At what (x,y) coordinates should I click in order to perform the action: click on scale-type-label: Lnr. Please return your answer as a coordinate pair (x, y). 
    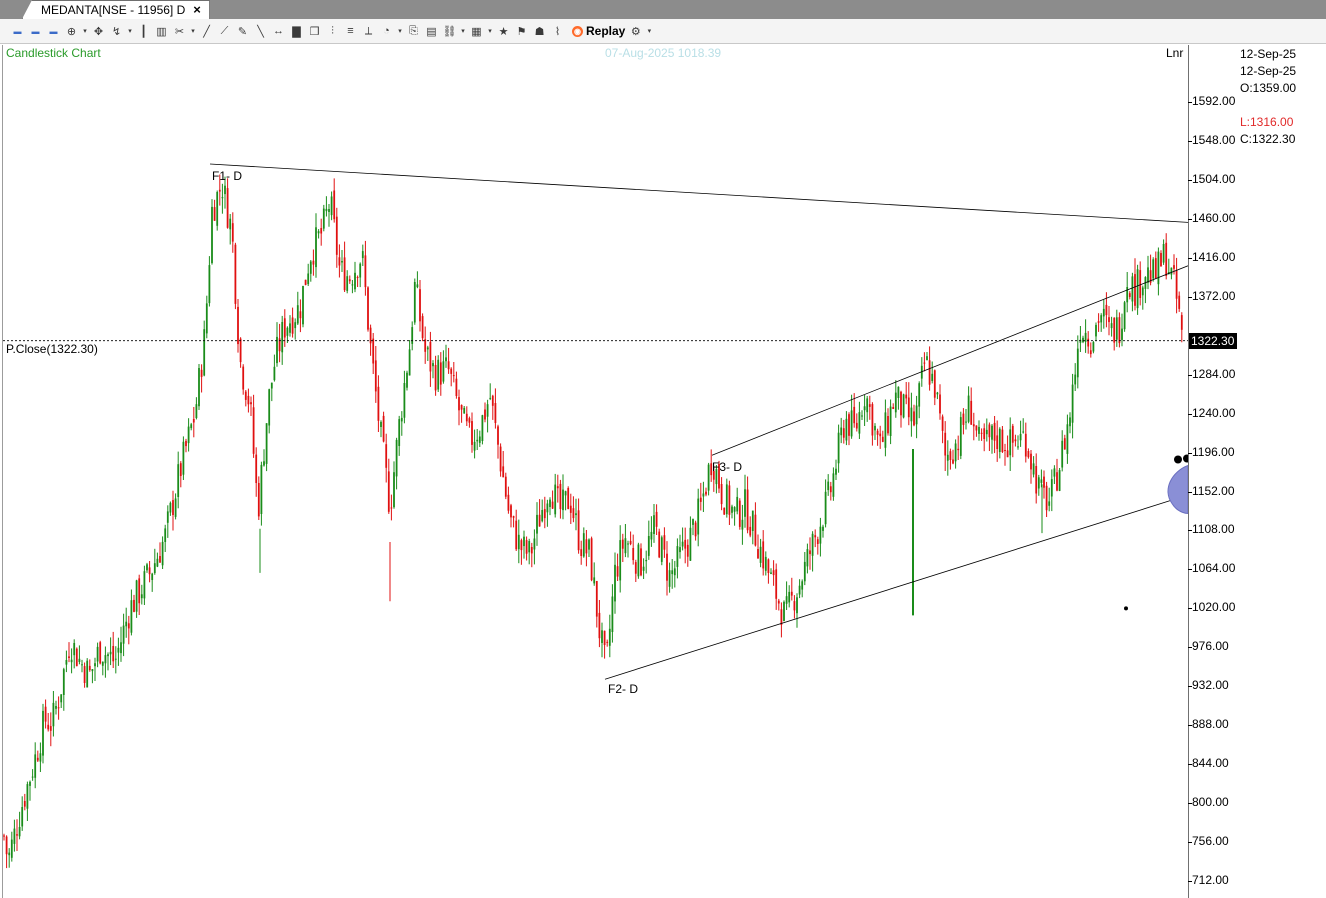
    Looking at the image, I should click on (1174, 53).